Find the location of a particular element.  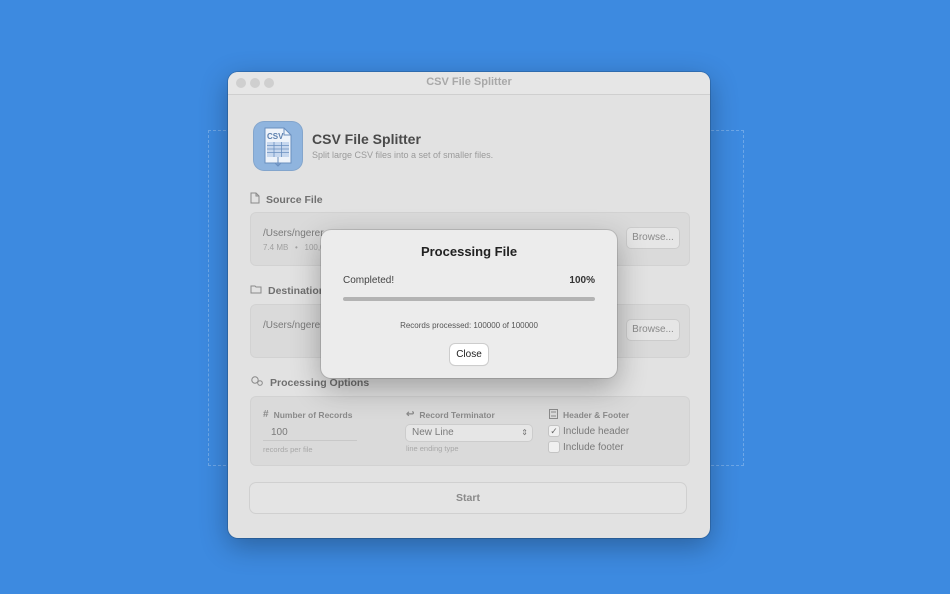

records-processed: Records processed: 100000 of 100000 is located at coordinates (469, 325).